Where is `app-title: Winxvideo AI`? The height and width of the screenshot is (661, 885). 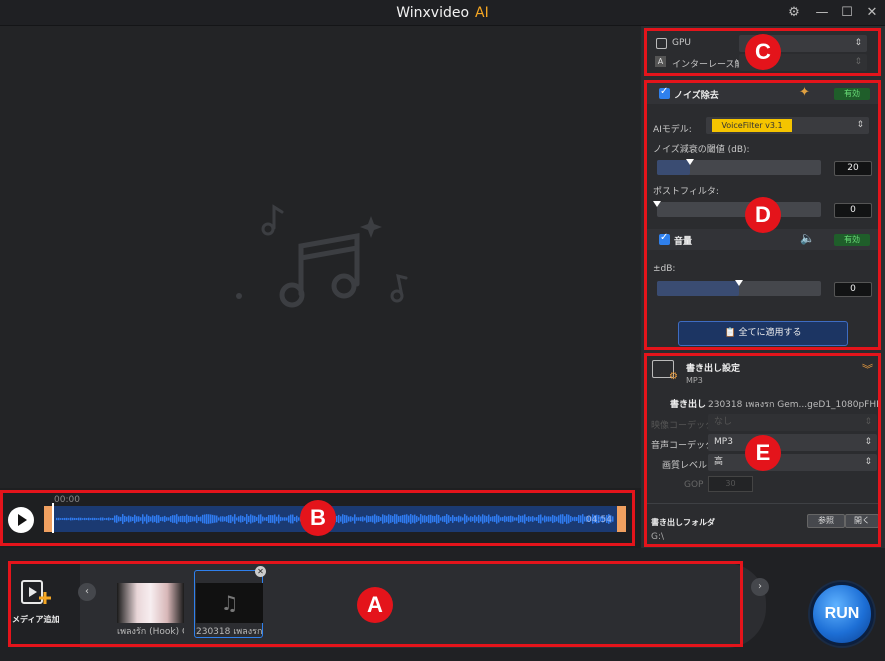 app-title: Winxvideo AI is located at coordinates (442, 13).